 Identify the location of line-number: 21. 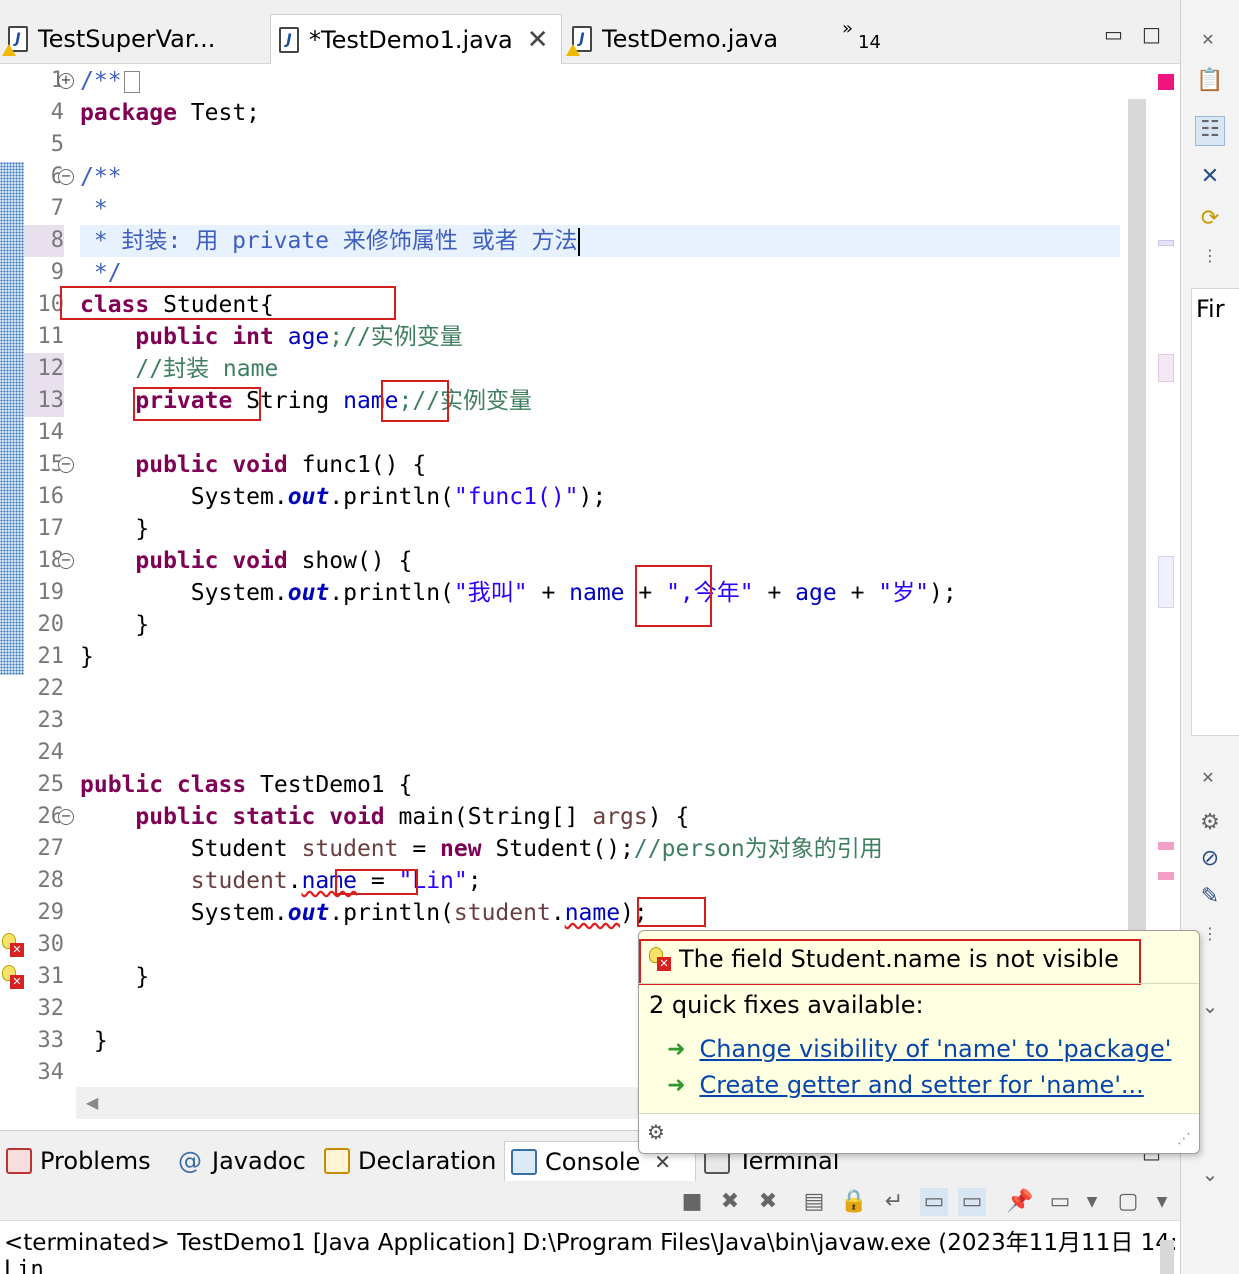
(51, 656).